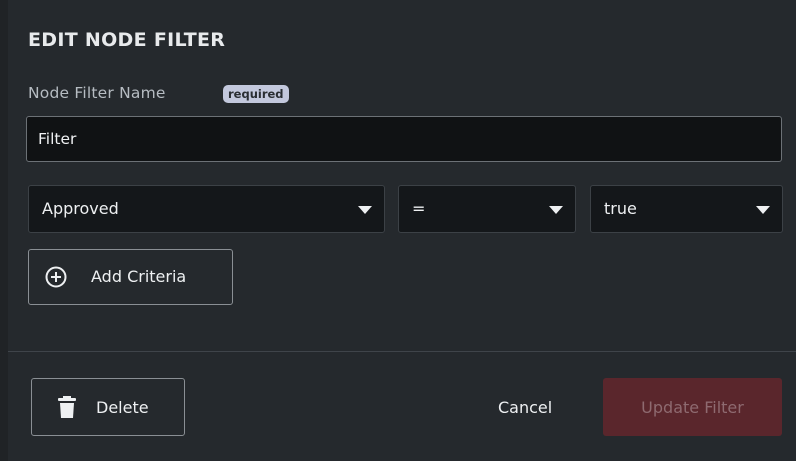  I want to click on update-filter-button: Update Filter, so click(692, 407).